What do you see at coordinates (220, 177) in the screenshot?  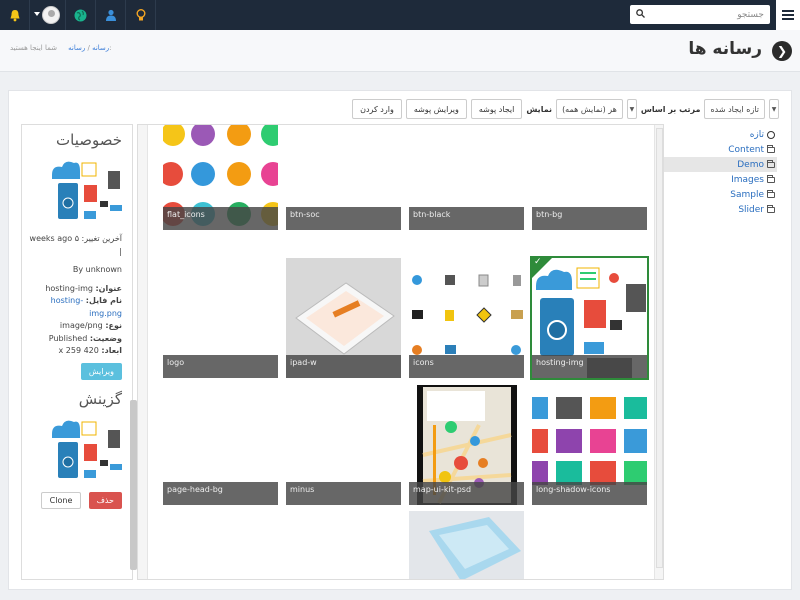 I see `media-tile-flat-icons: flat_icons` at bounding box center [220, 177].